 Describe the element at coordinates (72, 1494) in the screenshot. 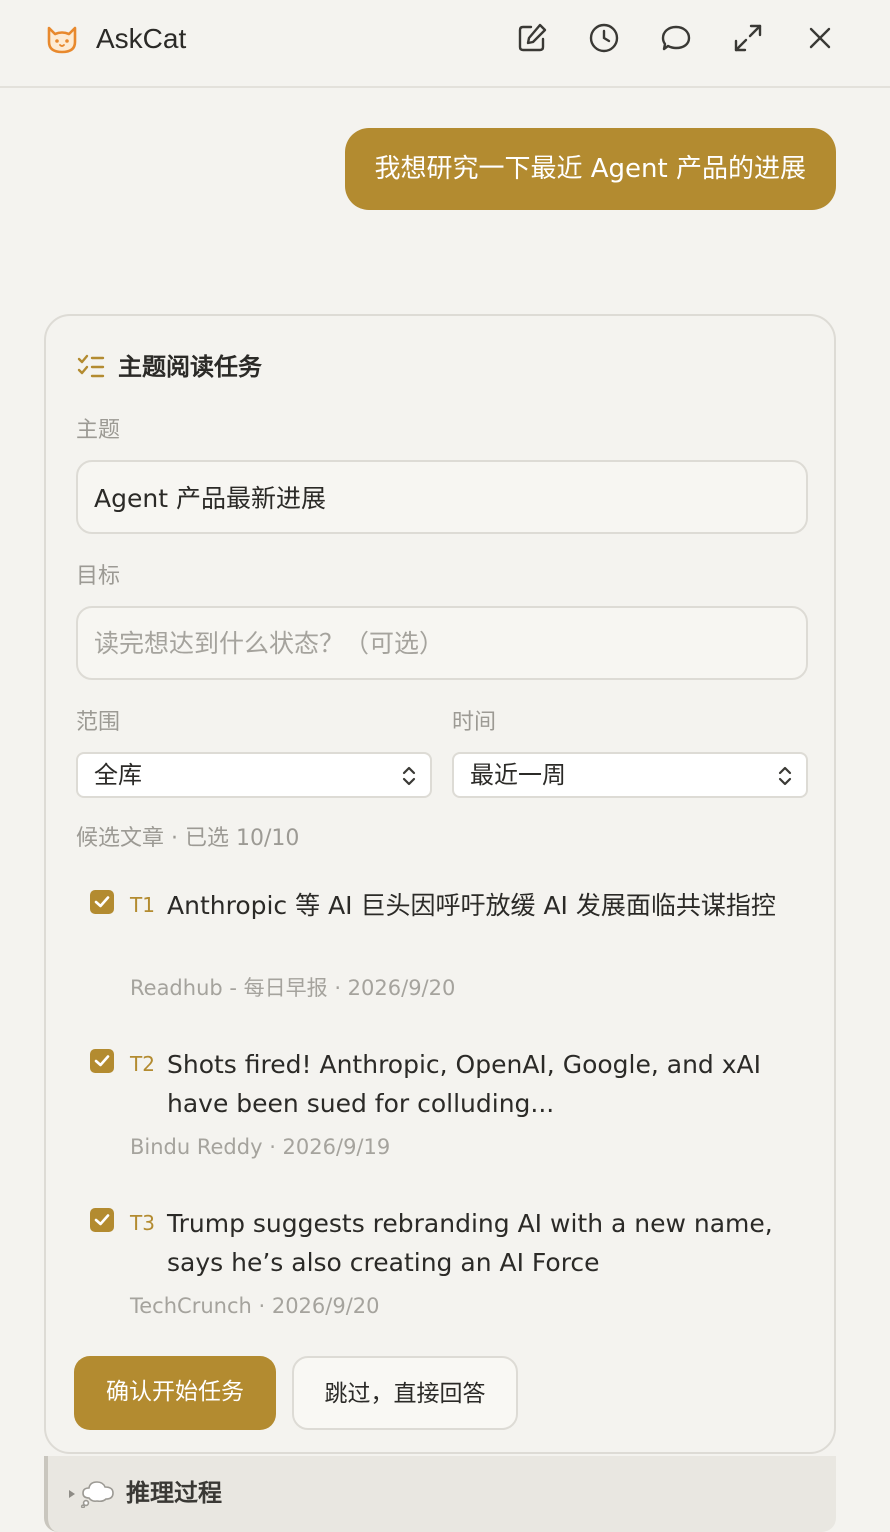

I see `caret-right-icon` at that location.